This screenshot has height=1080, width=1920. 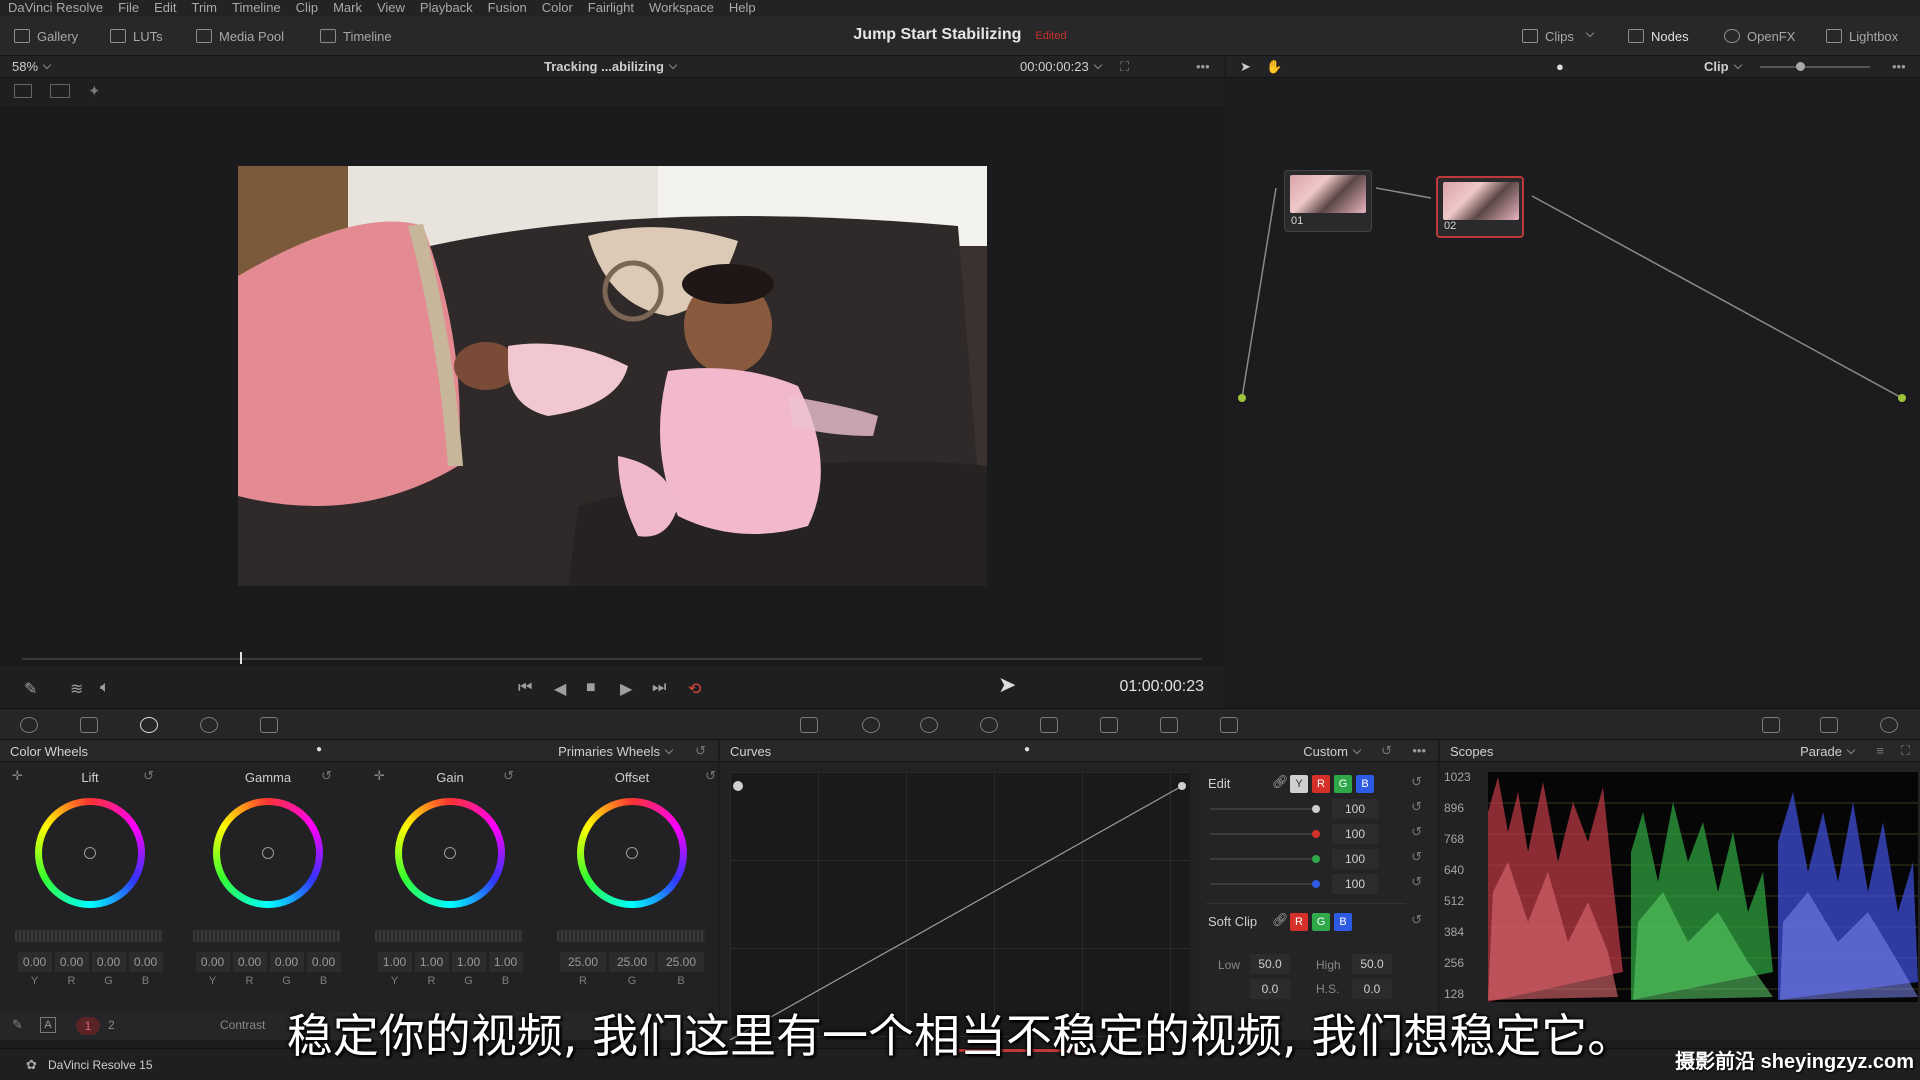 I want to click on clip-name-select: Tracking ...abilizing, so click(x=611, y=66).